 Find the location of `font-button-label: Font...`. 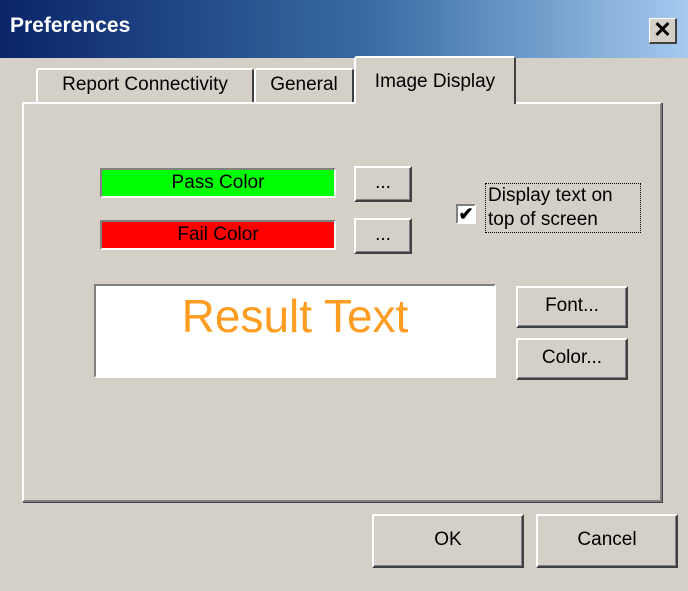

font-button-label: Font... is located at coordinates (572, 305).